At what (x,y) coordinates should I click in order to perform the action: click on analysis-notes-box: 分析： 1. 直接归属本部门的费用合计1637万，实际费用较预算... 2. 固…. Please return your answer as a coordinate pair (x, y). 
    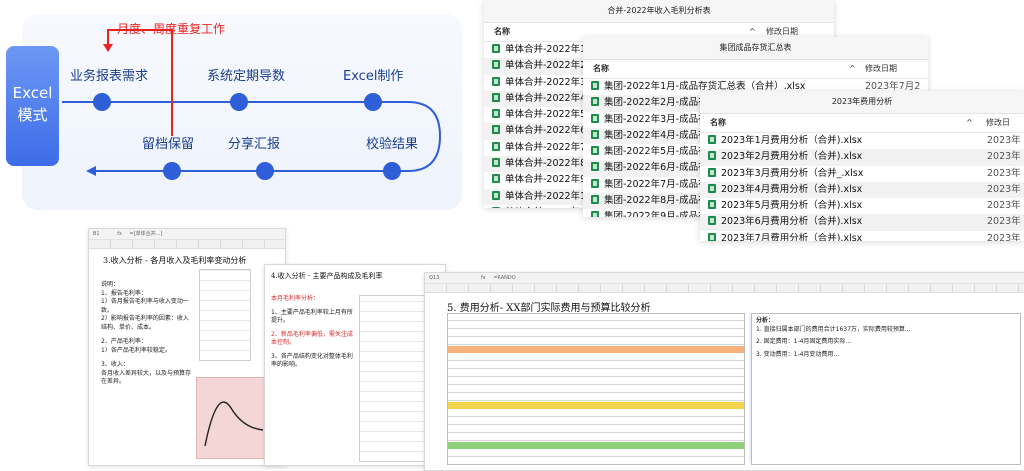
    Looking at the image, I should click on (886, 389).